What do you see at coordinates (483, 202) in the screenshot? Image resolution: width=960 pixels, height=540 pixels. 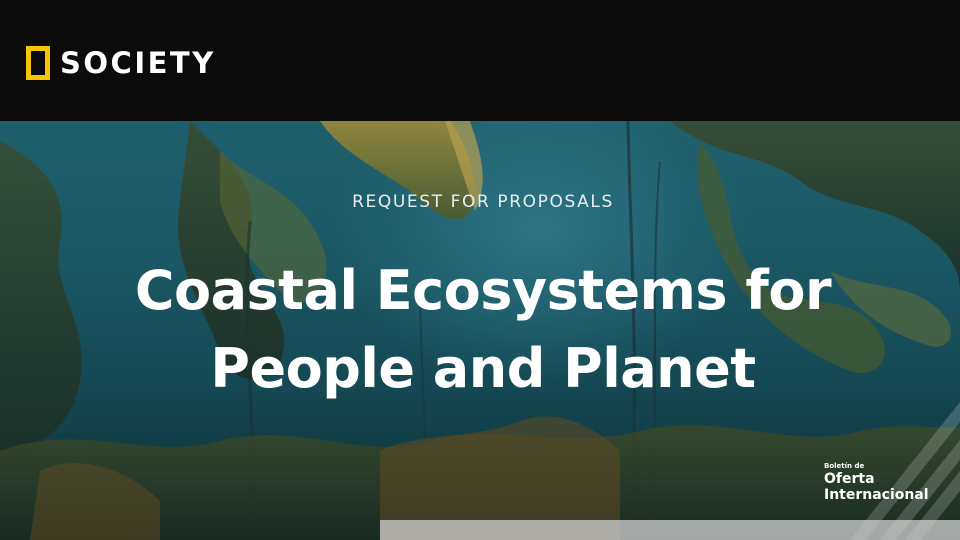 I see `eyebrow-label: REQUEST FOR PROPOSALS` at bounding box center [483, 202].